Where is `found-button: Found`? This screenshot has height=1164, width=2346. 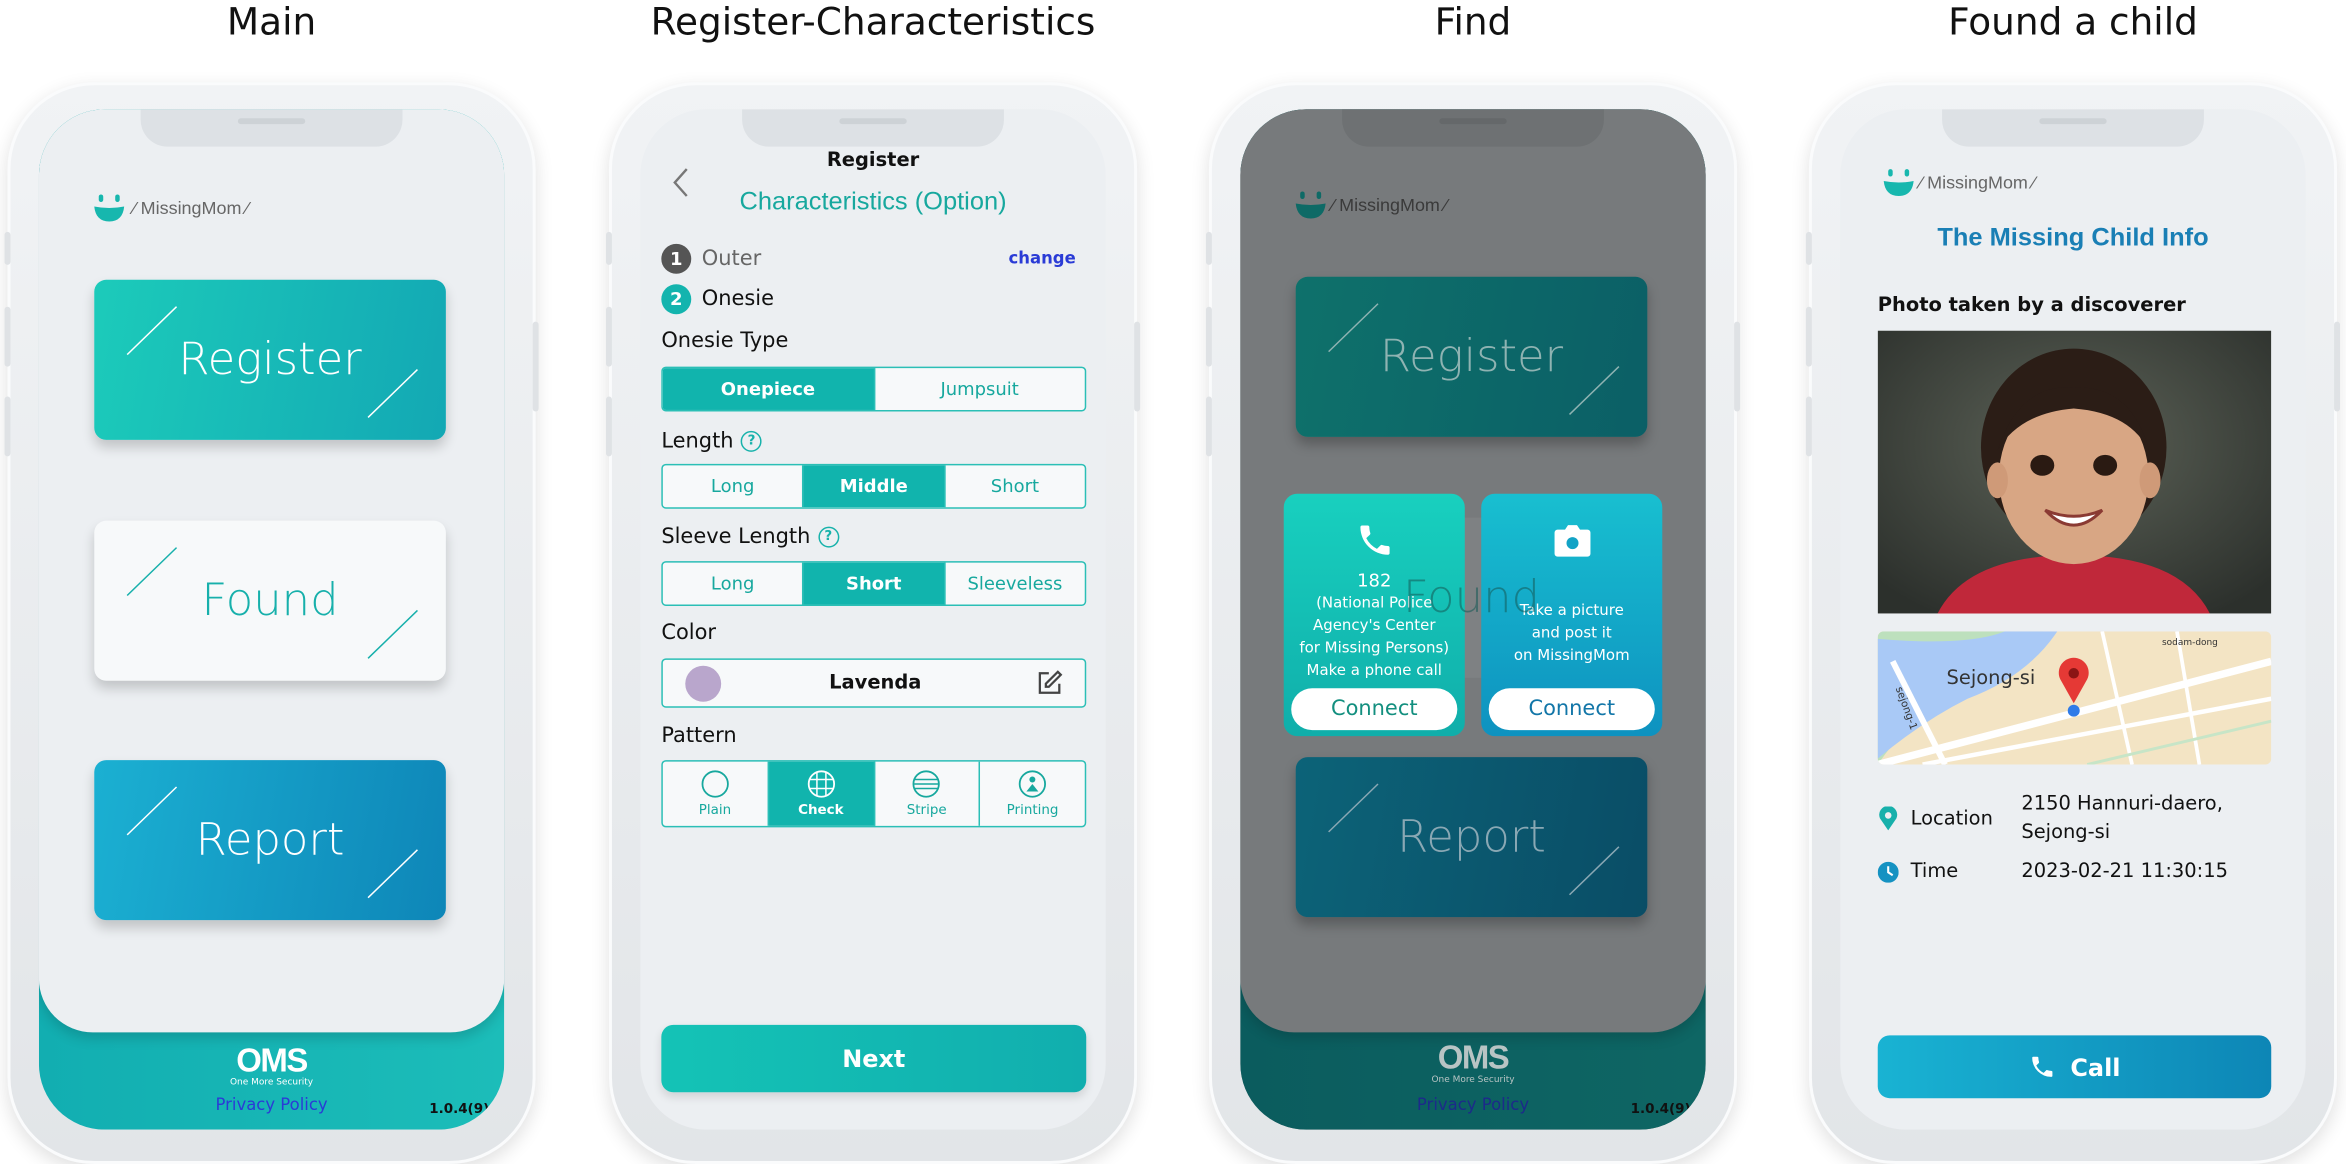 found-button: Found is located at coordinates (270, 600).